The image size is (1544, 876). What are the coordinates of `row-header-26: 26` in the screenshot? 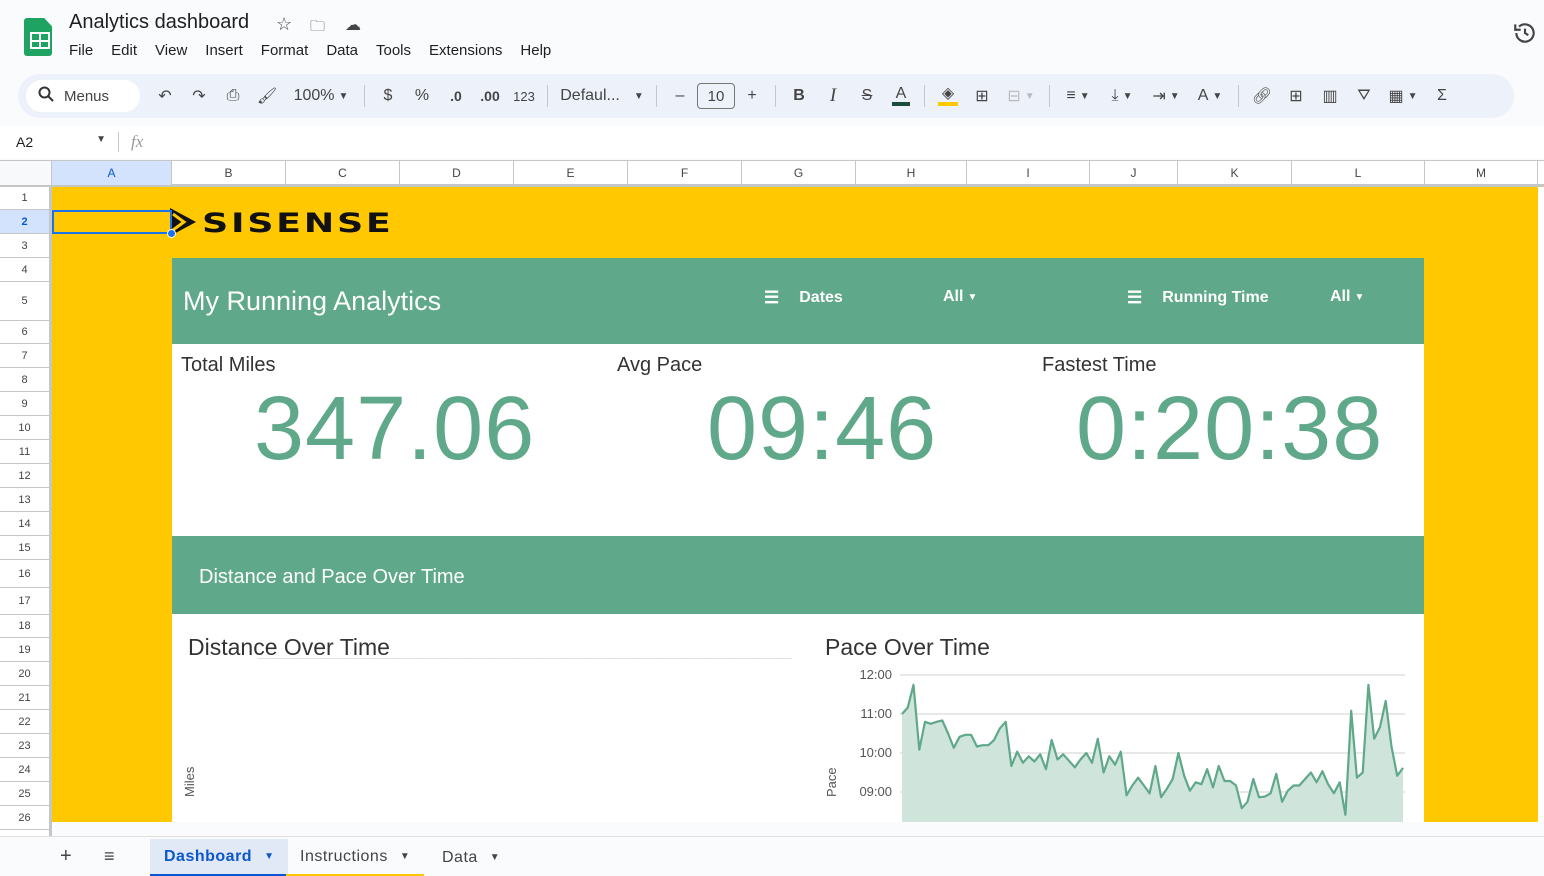 It's located at (24, 818).